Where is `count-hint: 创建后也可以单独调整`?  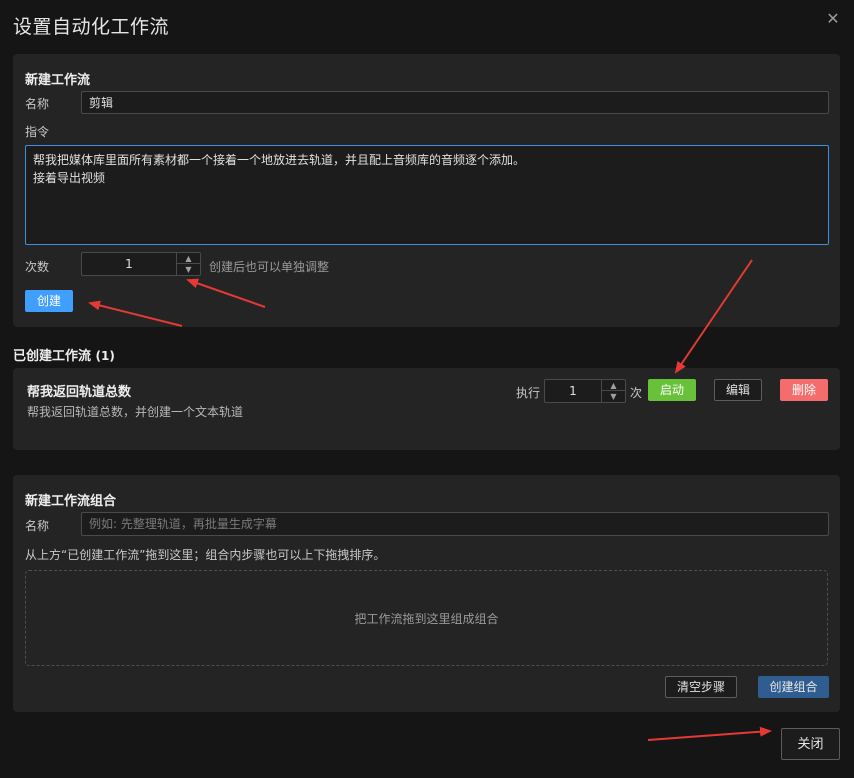
count-hint: 创建后也可以单独调整 is located at coordinates (269, 267).